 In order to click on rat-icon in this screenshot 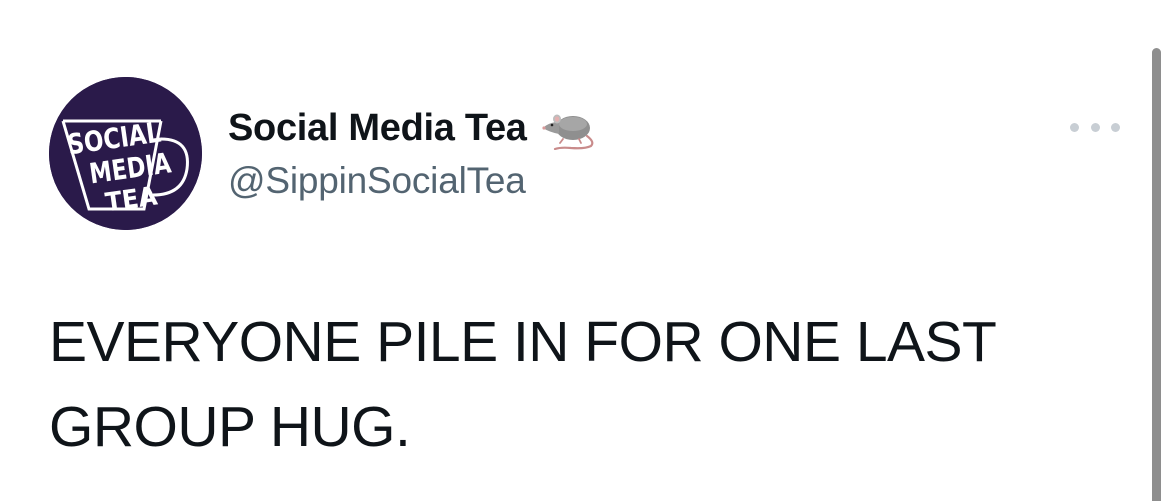, I will do `click(570, 128)`.